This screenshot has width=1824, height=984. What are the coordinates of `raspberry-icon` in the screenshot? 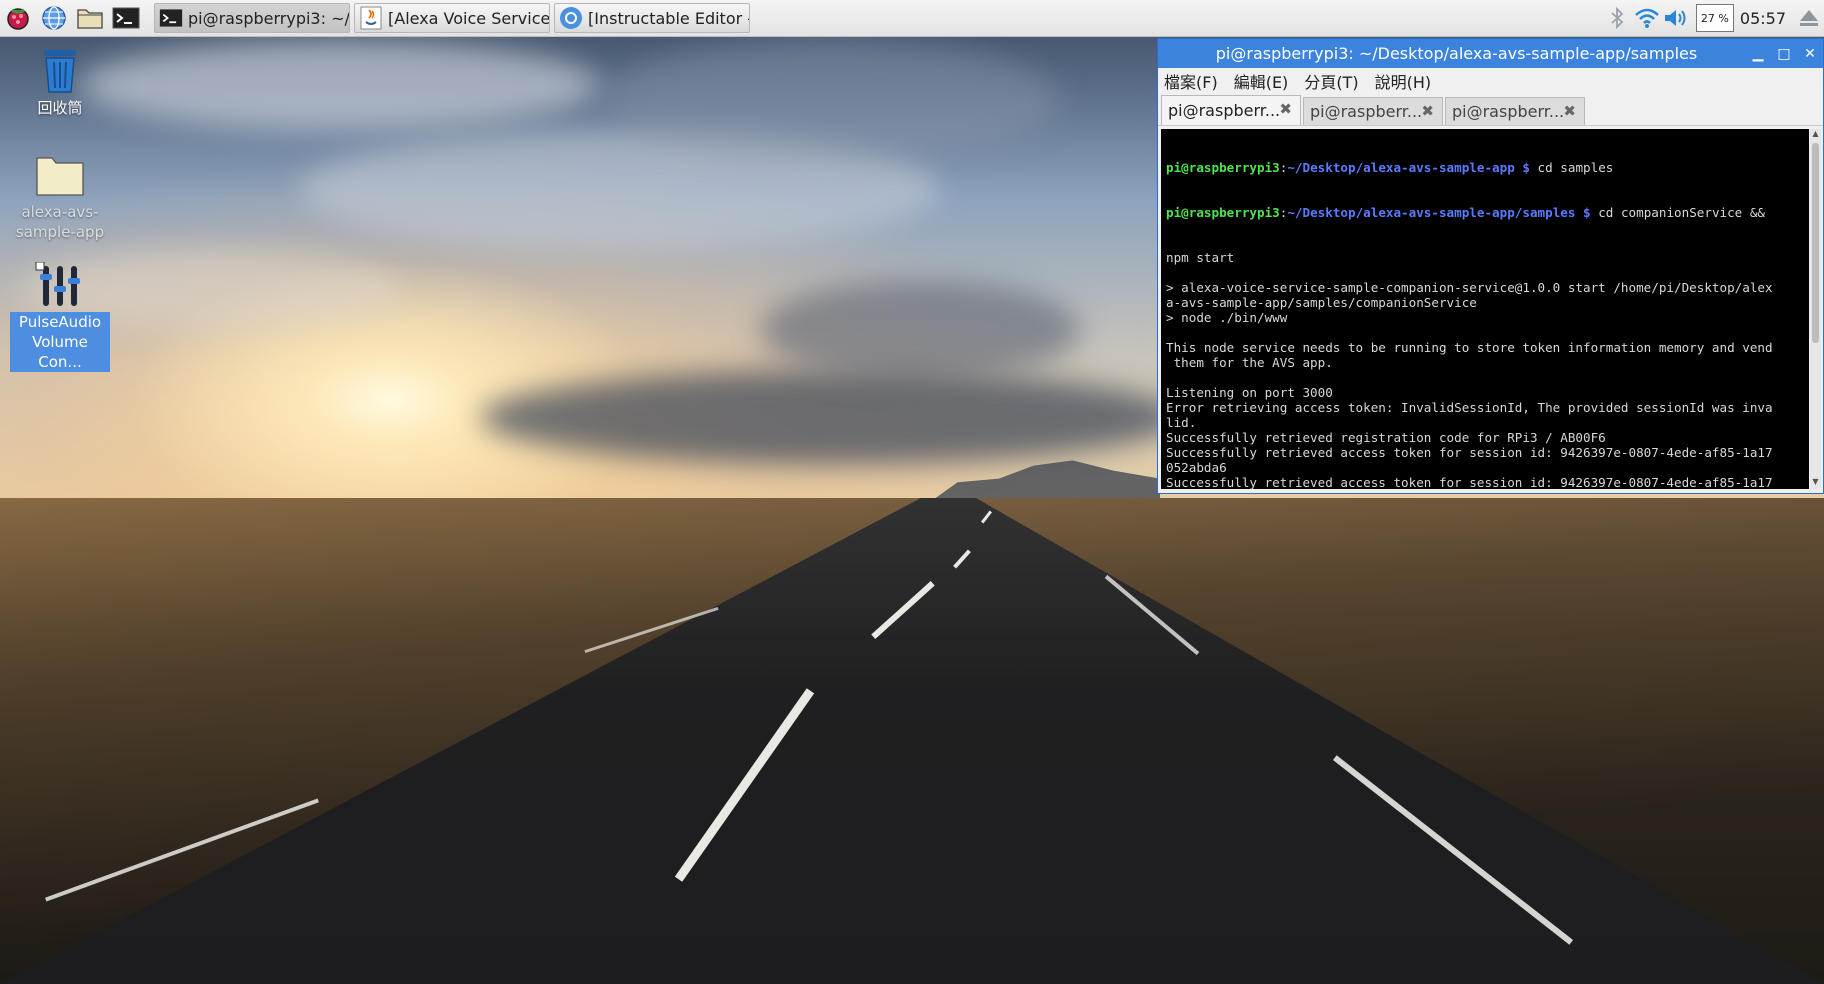 It's located at (18, 19).